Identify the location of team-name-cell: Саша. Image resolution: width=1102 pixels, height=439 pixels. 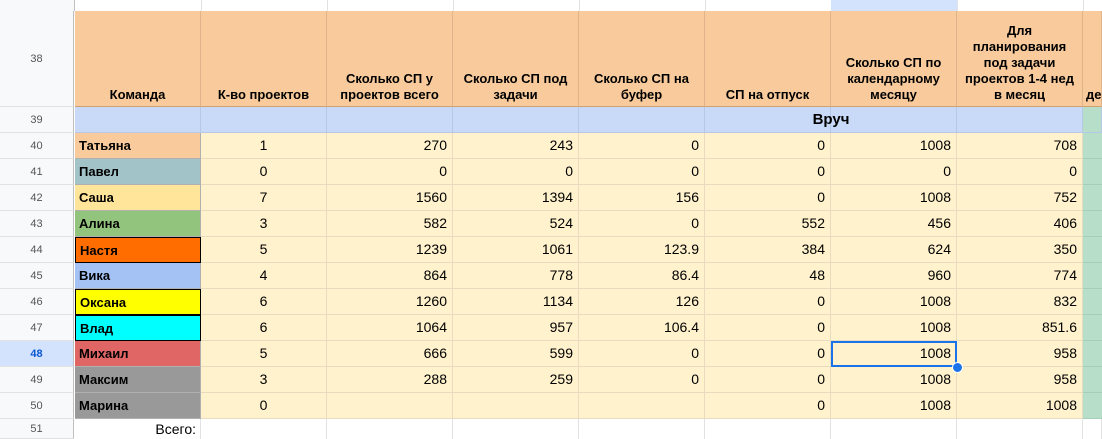
(138, 198).